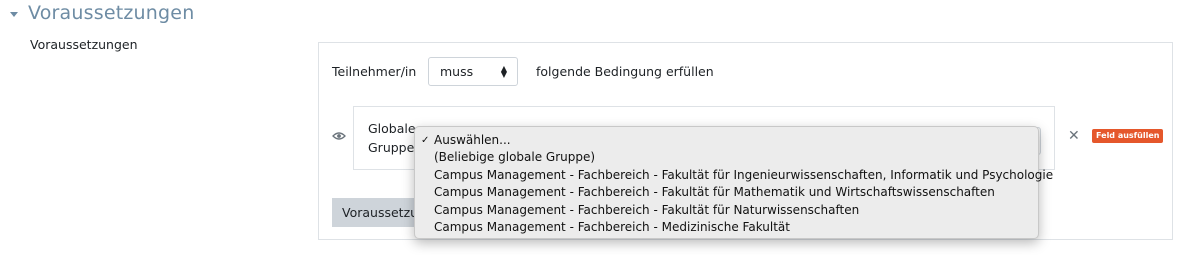 This screenshot has width=1200, height=255. What do you see at coordinates (1128, 136) in the screenshot?
I see `required-badge: Feld ausfüllen` at bounding box center [1128, 136].